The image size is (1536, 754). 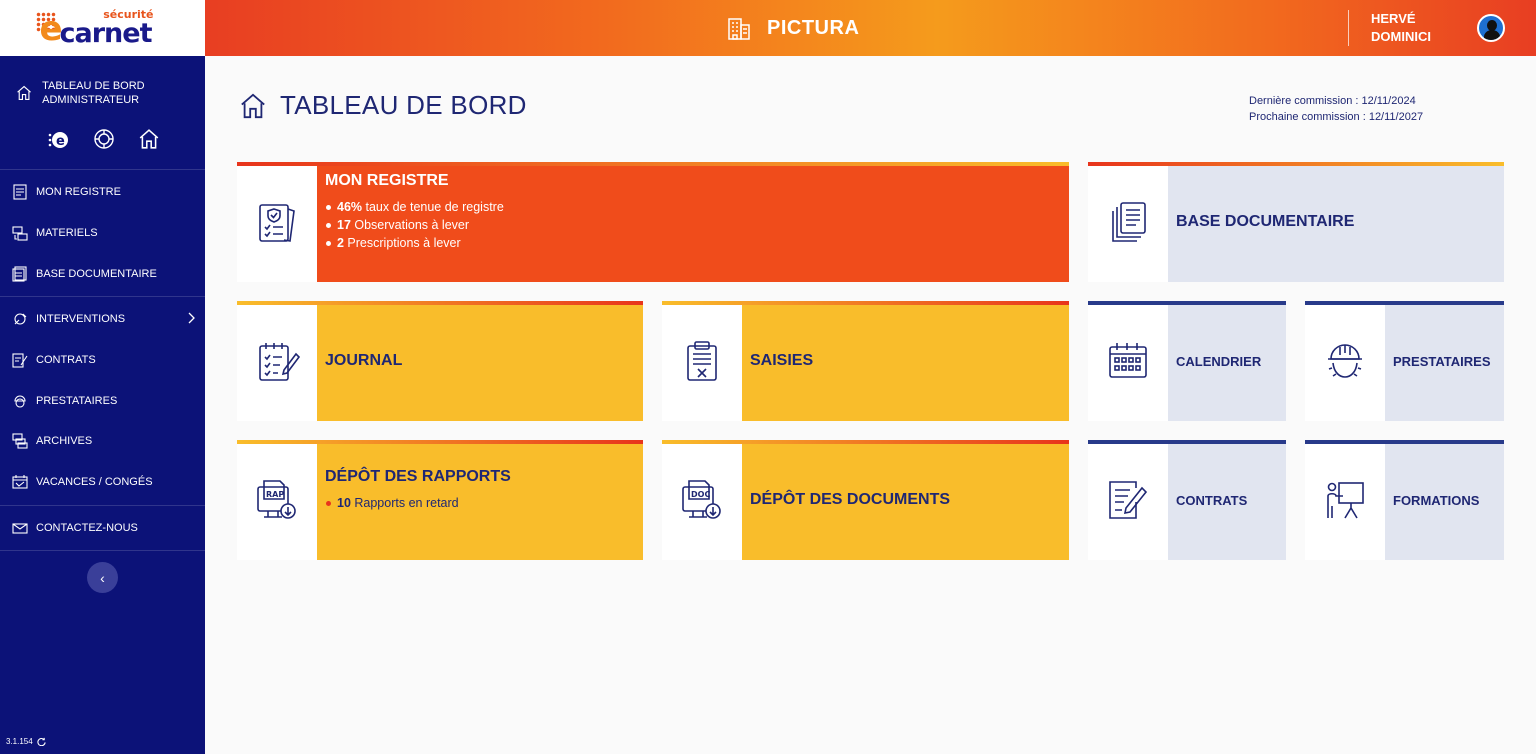 What do you see at coordinates (813, 27) in the screenshot?
I see `building-name: PICTURA` at bounding box center [813, 27].